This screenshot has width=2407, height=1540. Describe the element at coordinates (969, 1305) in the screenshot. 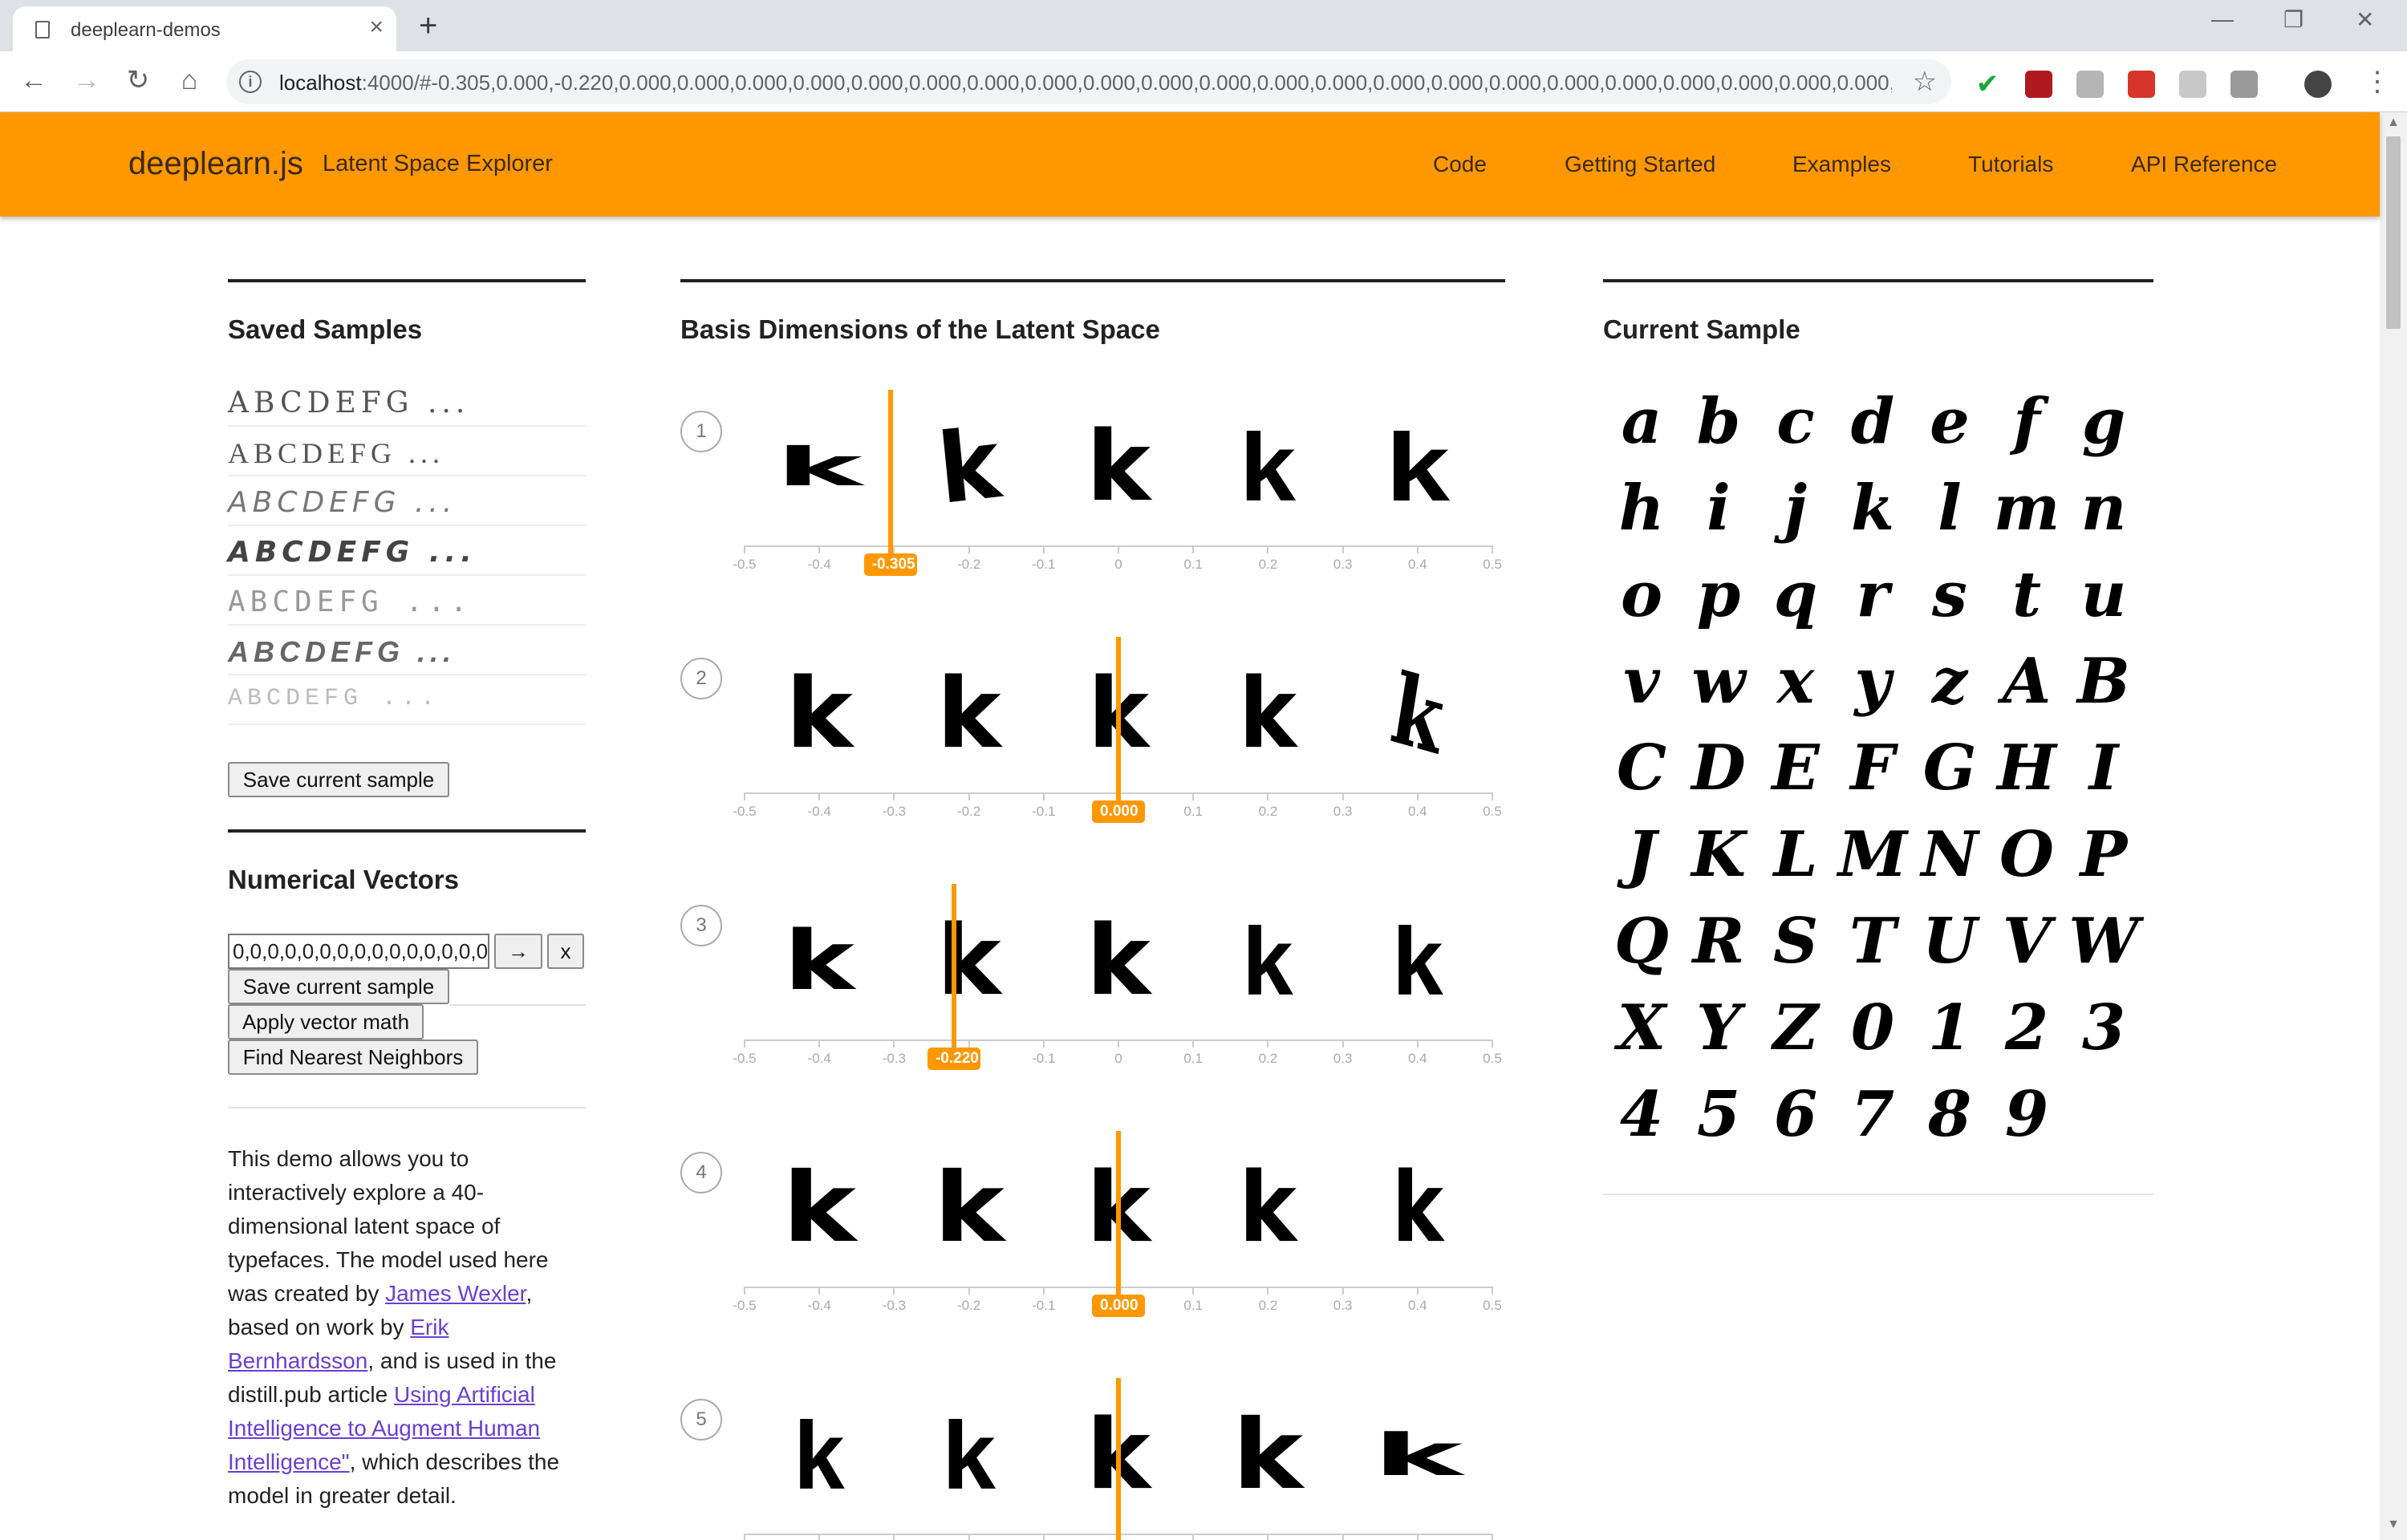

I see `axis-tick-label: -0.2` at that location.